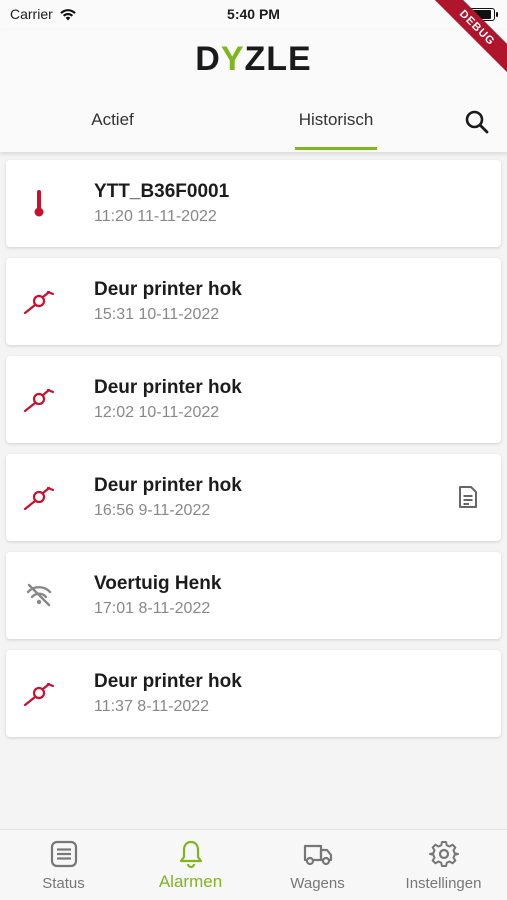 The height and width of the screenshot is (900, 507). I want to click on alarm-datetime: 15:31 10-11-2022, so click(157, 314).